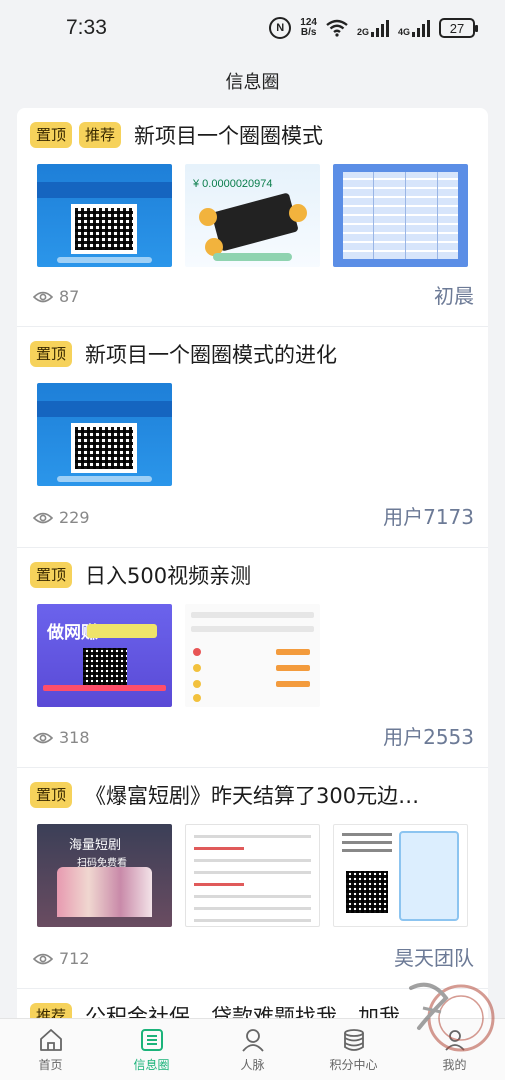 This screenshot has height=1080, width=505. Describe the element at coordinates (56, 296) in the screenshot. I see `view-count: 87` at that location.